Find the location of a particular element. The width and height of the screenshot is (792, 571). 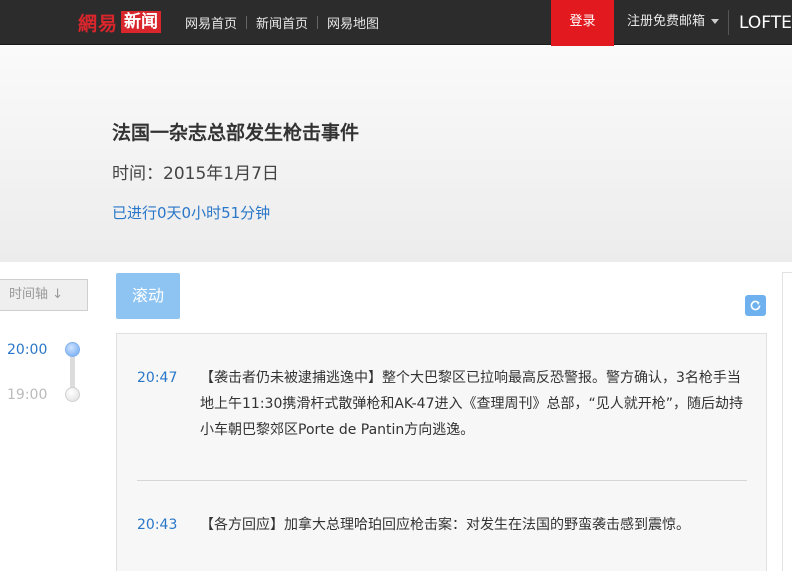

nav-news-home: 新闻首页 is located at coordinates (282, 22).